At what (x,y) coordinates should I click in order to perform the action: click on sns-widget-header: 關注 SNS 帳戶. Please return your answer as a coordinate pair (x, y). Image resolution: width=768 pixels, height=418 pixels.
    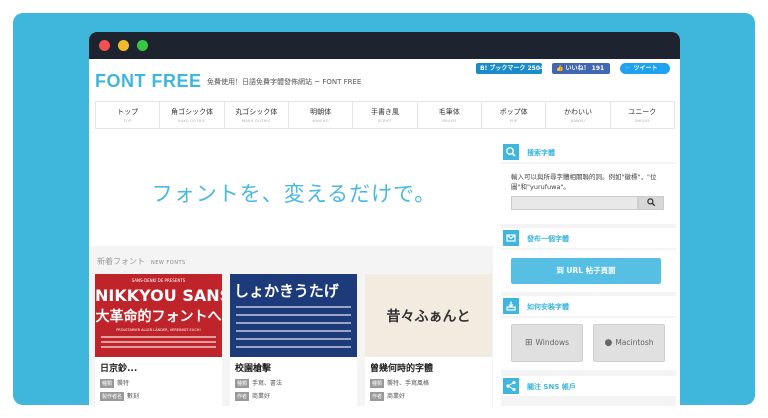
    Looking at the image, I should click on (588, 386).